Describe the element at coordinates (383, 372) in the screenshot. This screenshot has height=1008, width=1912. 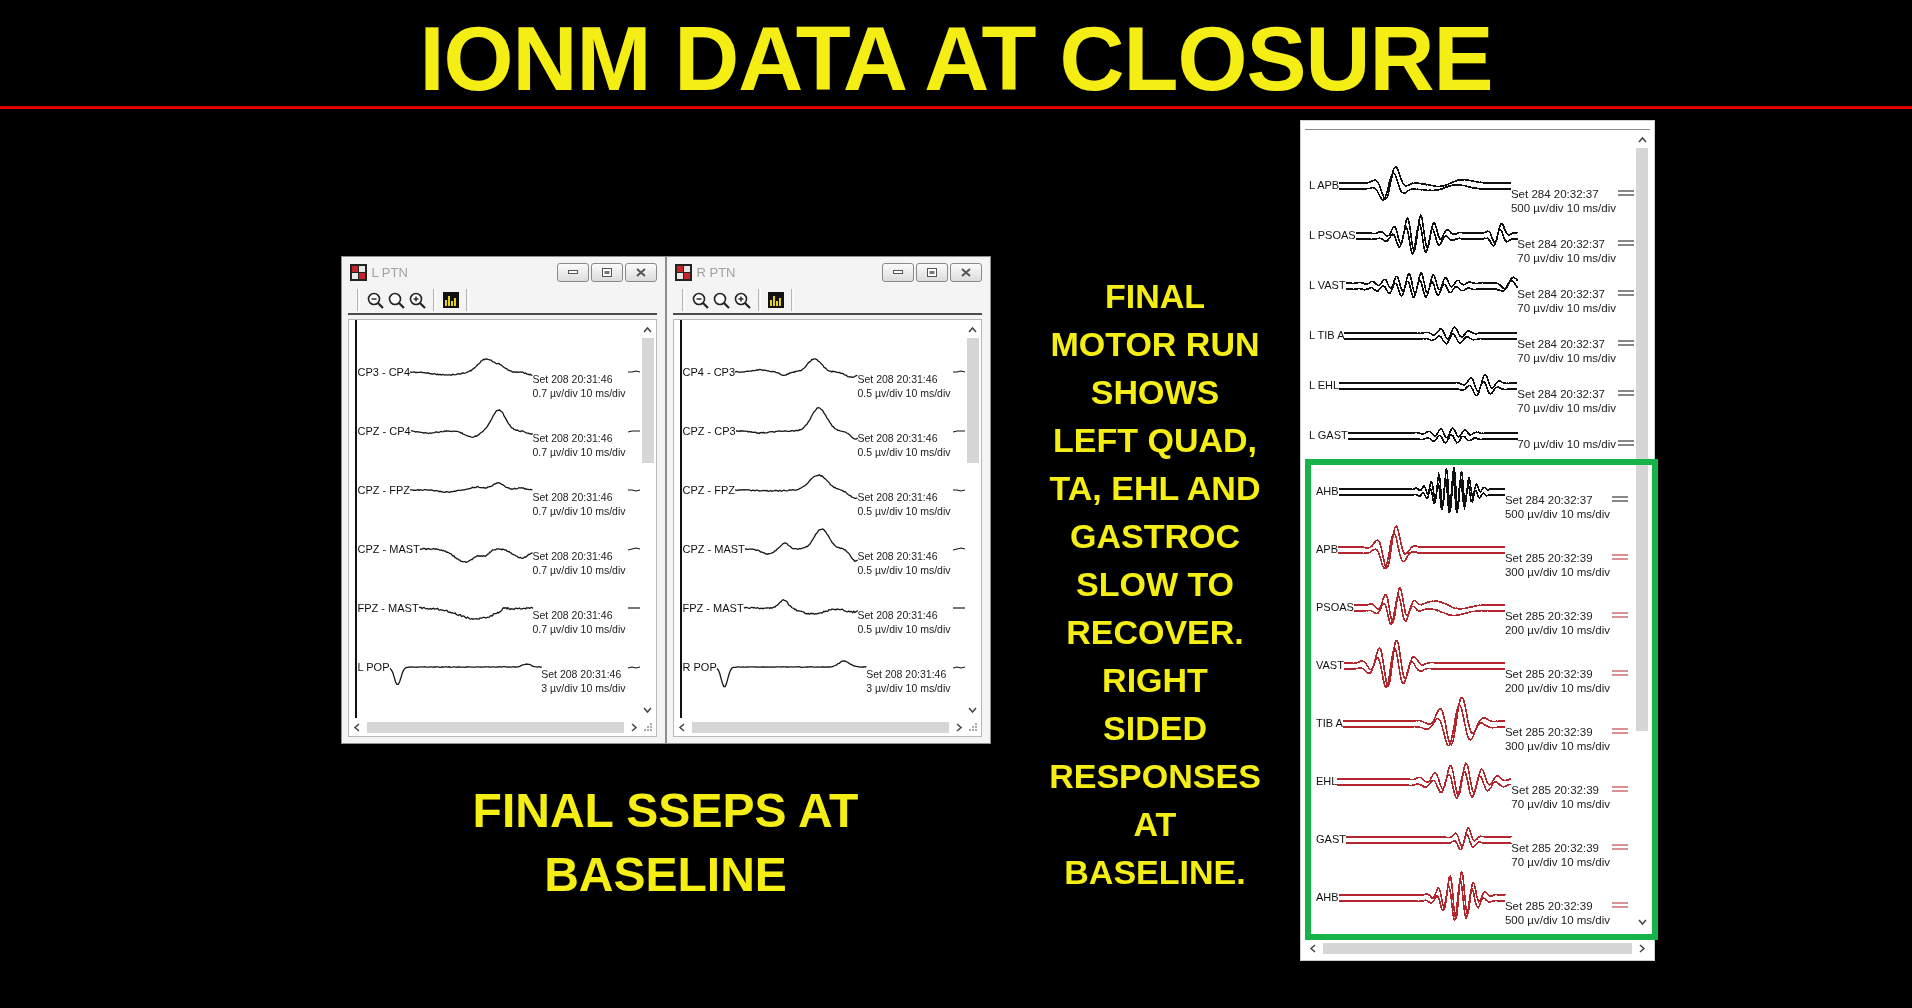
I see `trace-label: CP3 - CP4` at that location.